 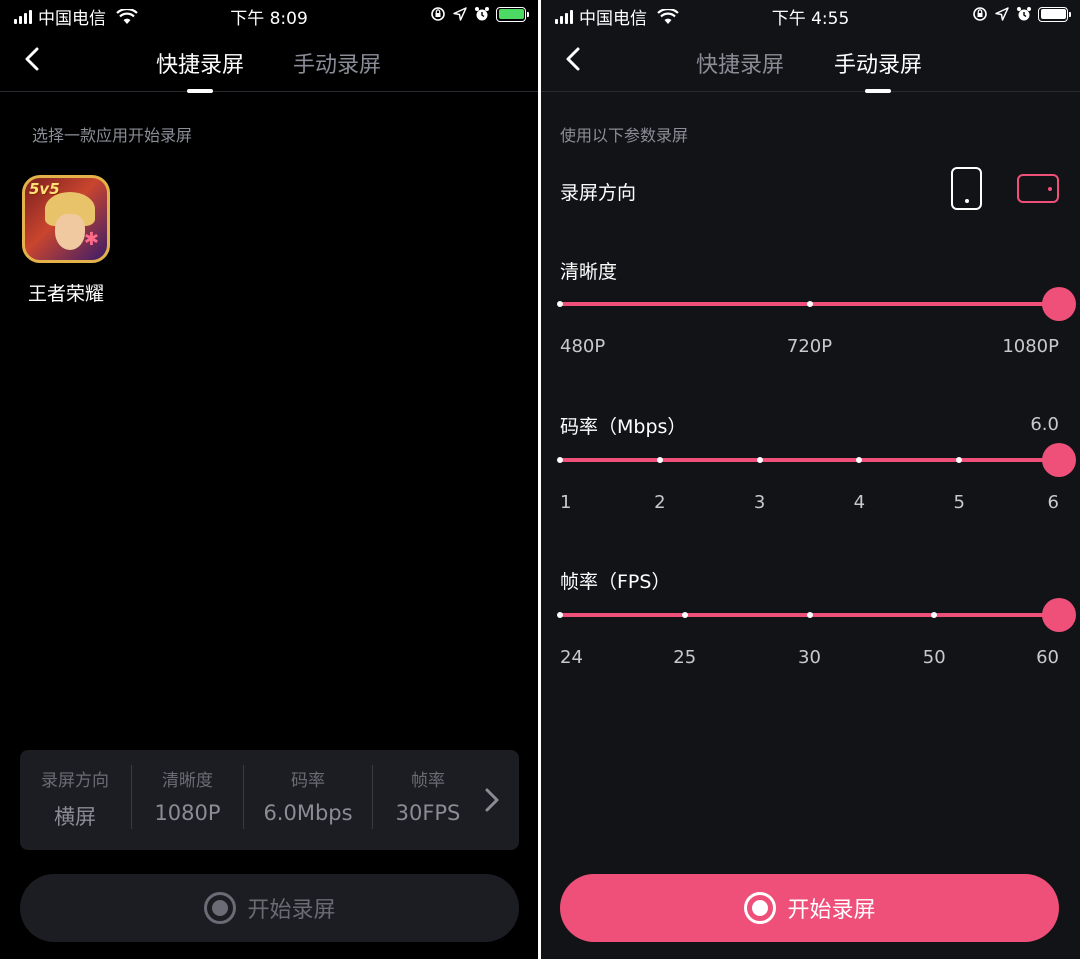 I want to click on portrait-icon, so click(x=966, y=188).